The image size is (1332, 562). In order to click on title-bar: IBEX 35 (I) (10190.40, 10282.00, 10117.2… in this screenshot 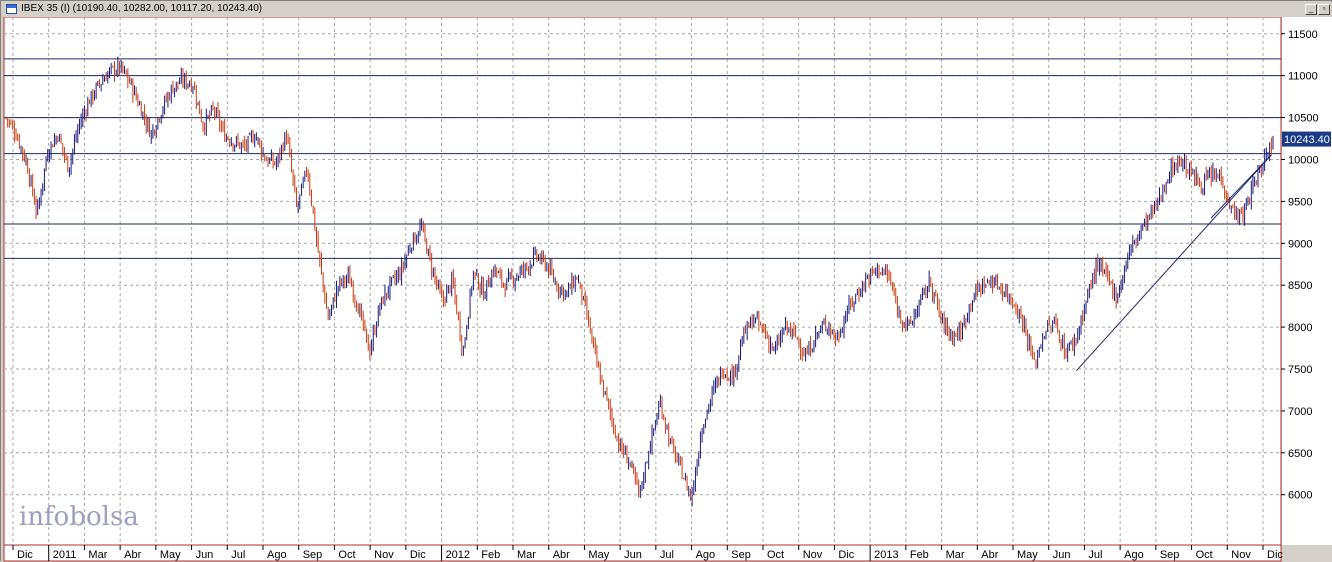, I will do `click(667, 10)`.